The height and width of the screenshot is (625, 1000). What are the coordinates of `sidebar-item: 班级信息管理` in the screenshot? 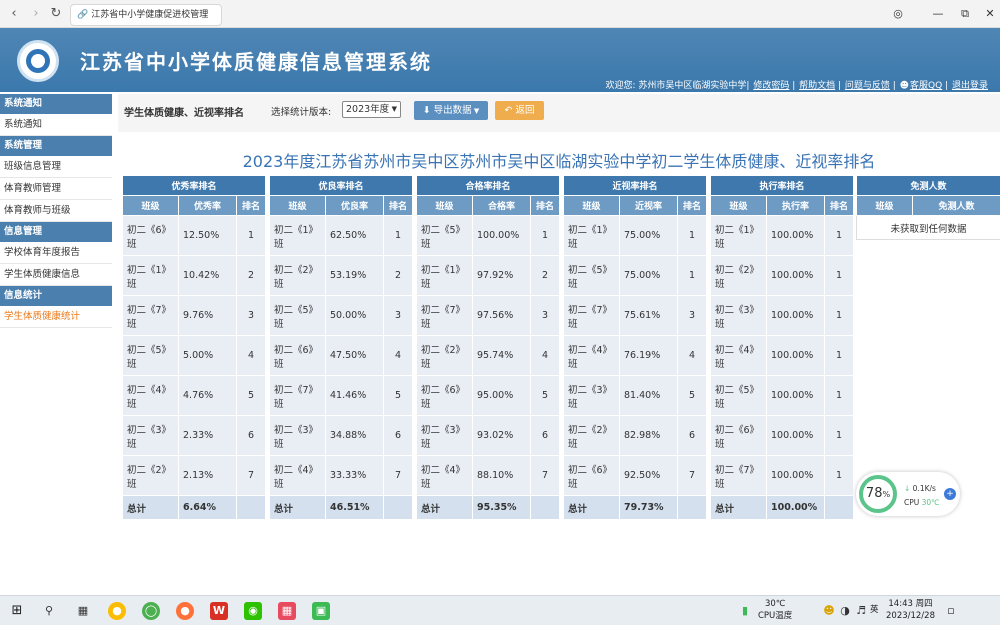 It's located at (56, 167).